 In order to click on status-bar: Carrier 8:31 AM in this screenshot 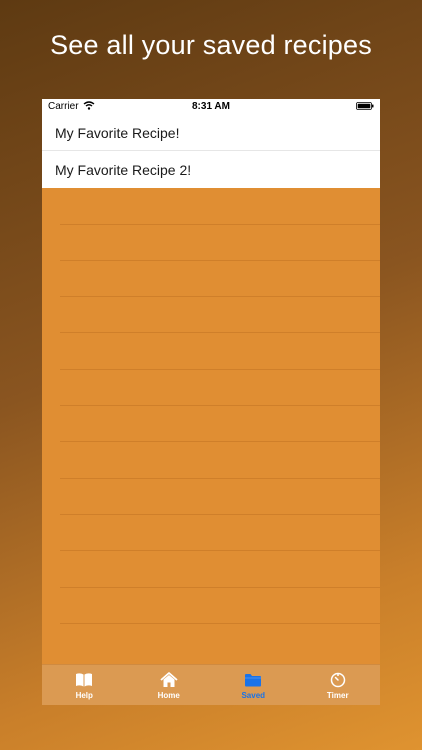, I will do `click(211, 107)`.